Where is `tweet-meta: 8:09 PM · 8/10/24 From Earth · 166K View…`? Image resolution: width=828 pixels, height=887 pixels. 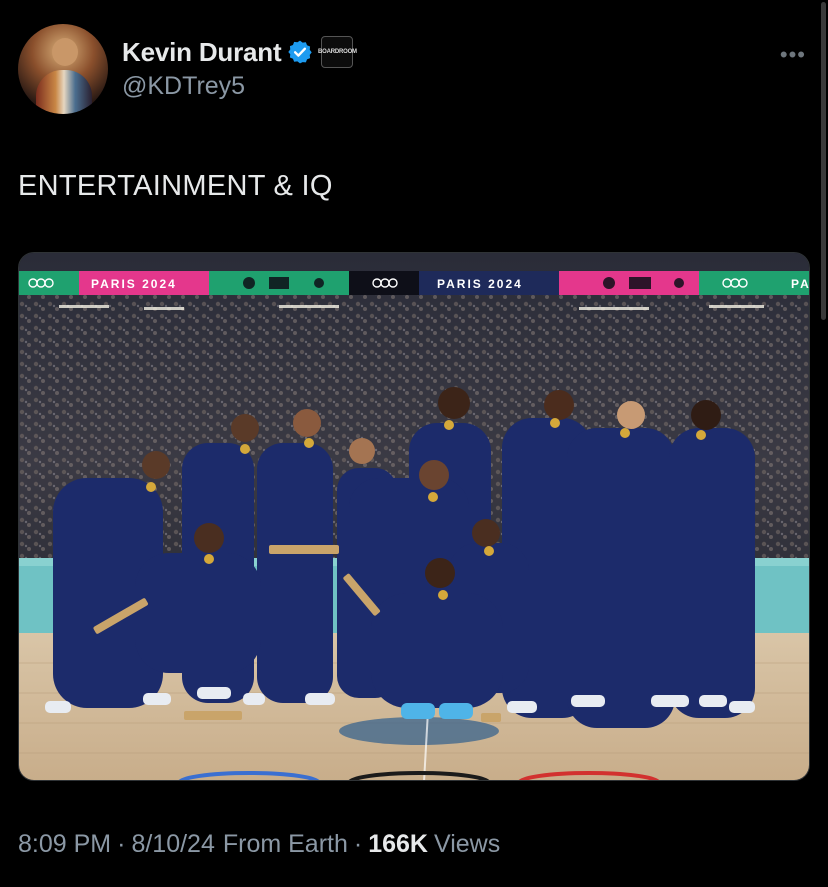
tweet-meta: 8:09 PM · 8/10/24 From Earth · 166K View… is located at coordinates (259, 844).